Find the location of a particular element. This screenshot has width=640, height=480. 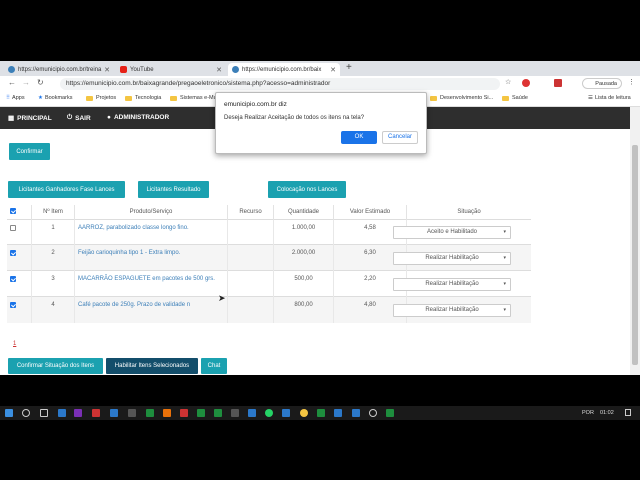

search-icon is located at coordinates (26, 413).